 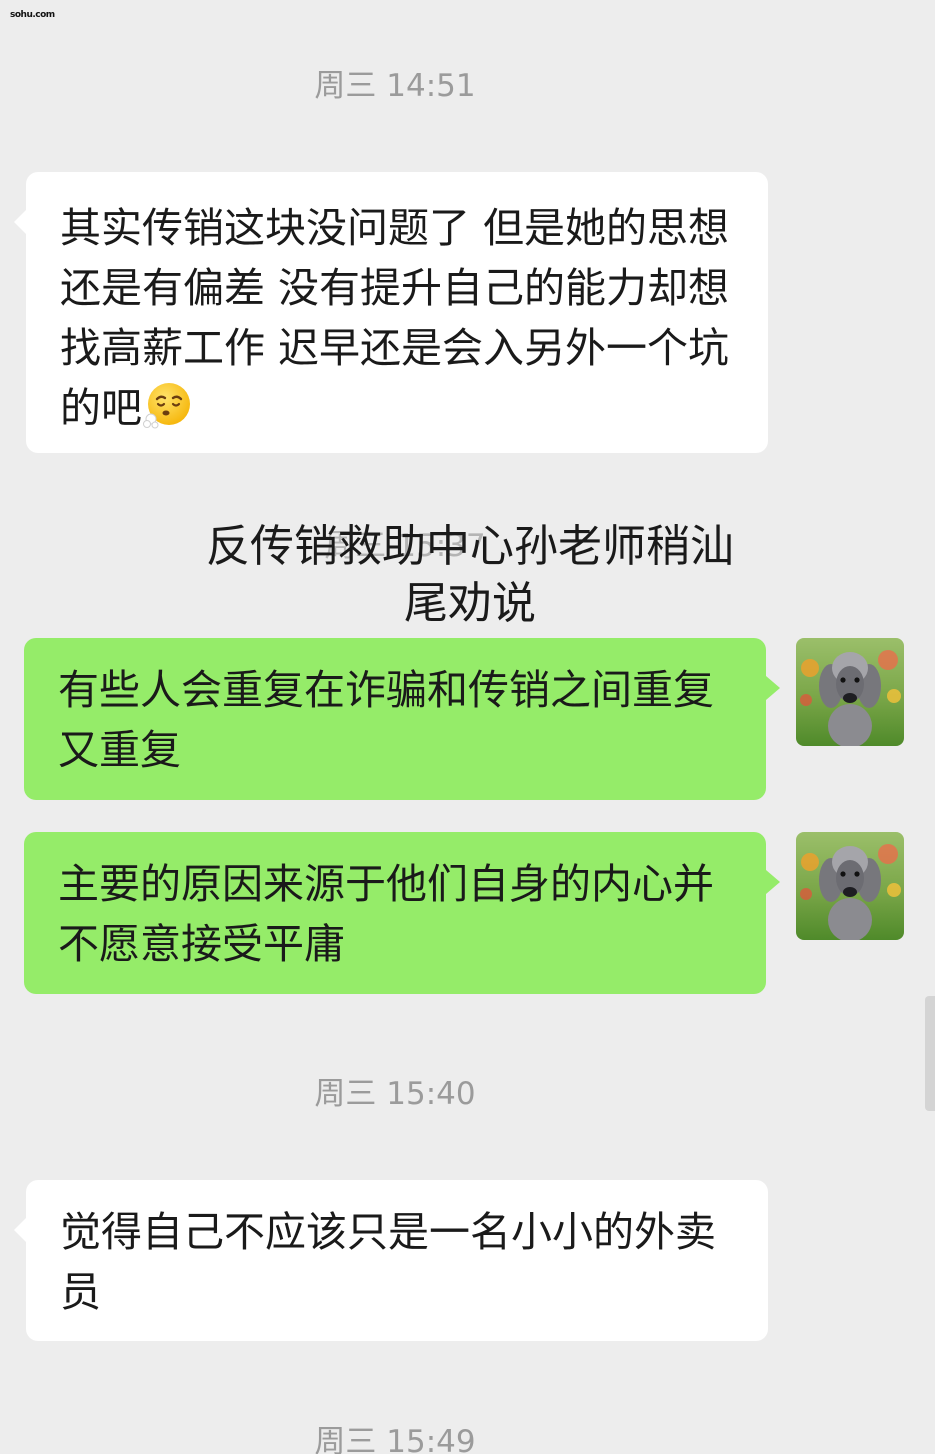 I want to click on sighing-face-emoji-icon, so click(x=166, y=406).